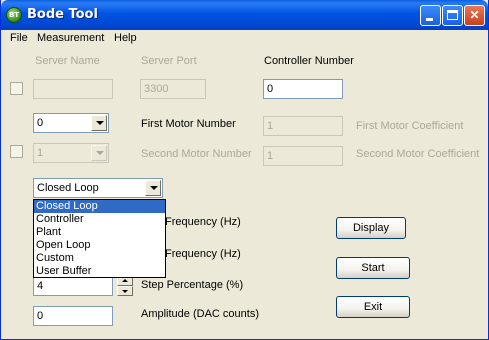 The width and height of the screenshot is (489, 340). I want to click on title-bar: BT Bode Tool ✕, so click(244, 15).